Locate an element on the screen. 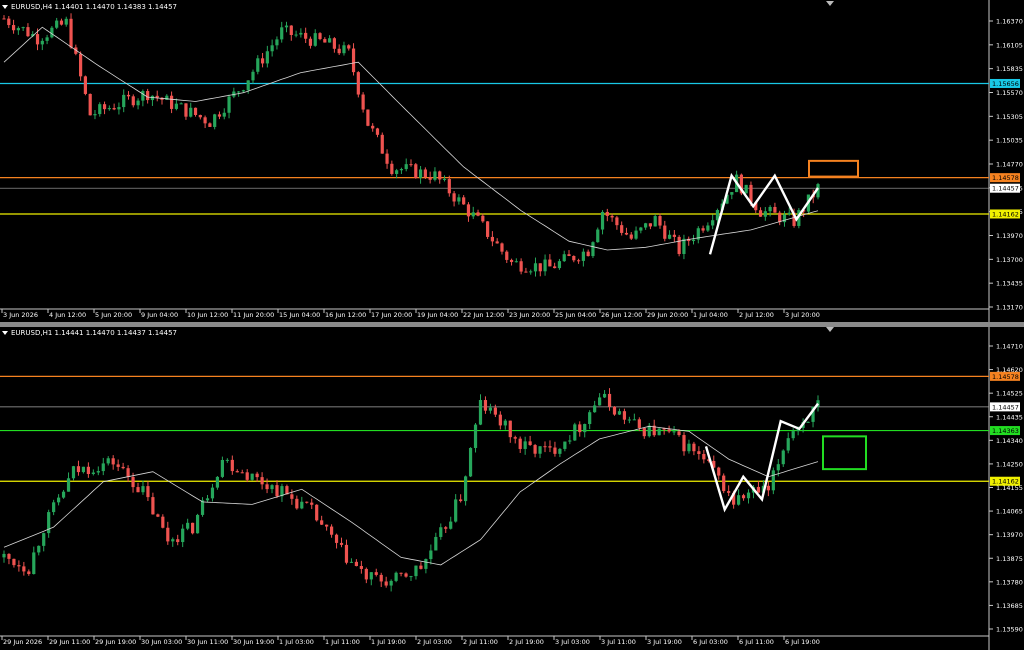  x-tick-label: 29 Jun 11:00 is located at coordinates (69, 642).